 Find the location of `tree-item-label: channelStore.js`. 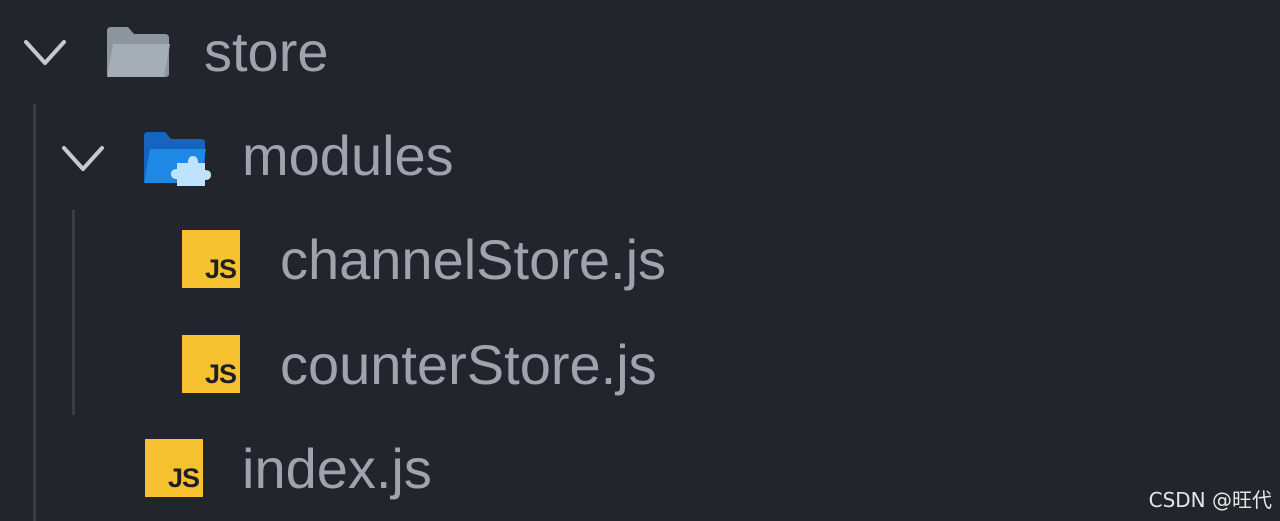

tree-item-label: channelStore.js is located at coordinates (473, 259).